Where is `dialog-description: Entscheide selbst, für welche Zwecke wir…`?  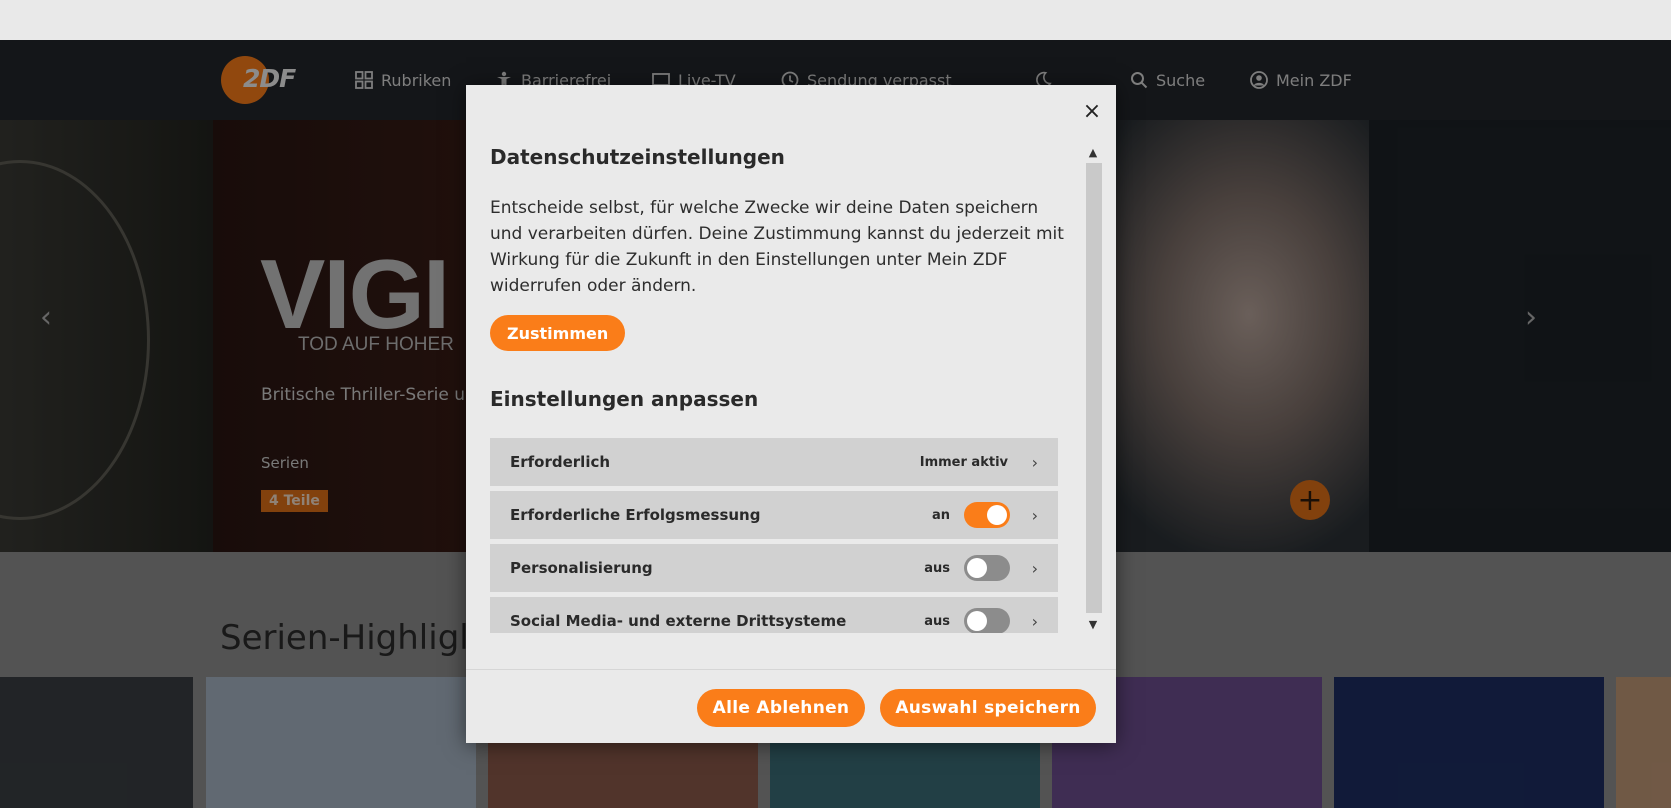
dialog-description: Entscheide selbst, für welche Zwecke wir… is located at coordinates (777, 247).